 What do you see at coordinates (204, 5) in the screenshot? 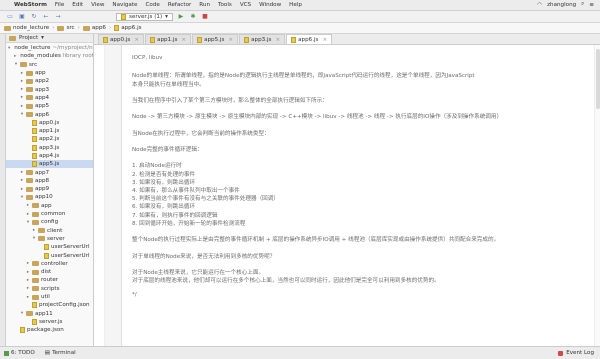
I see `menu-run: Run` at bounding box center [204, 5].